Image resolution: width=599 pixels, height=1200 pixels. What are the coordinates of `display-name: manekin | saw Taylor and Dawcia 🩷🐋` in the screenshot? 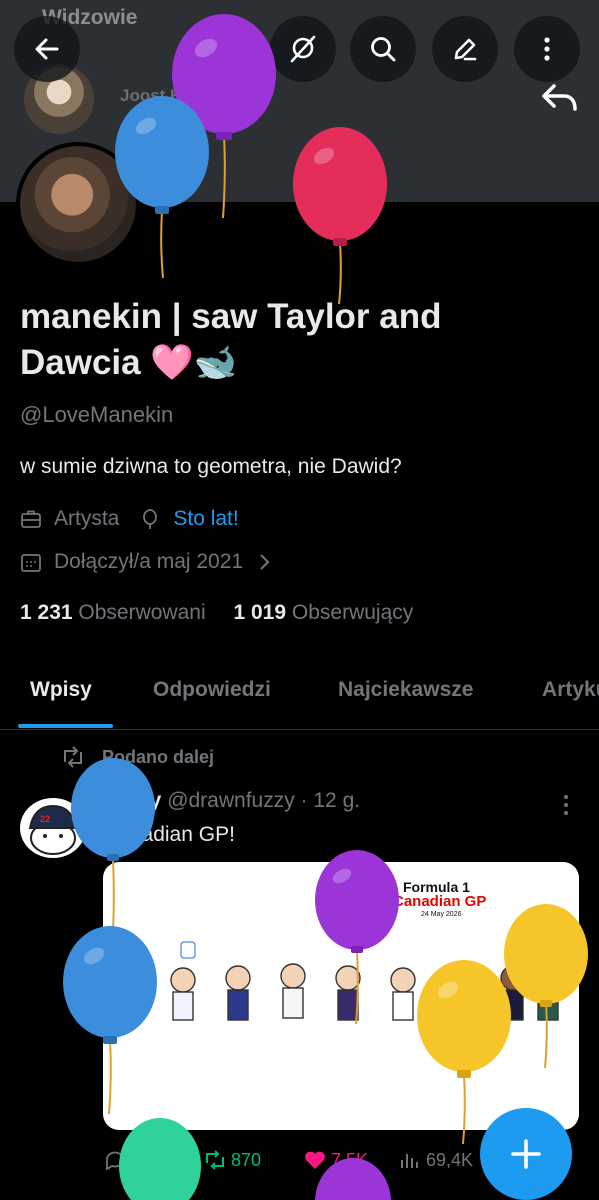 It's located at (231, 339).